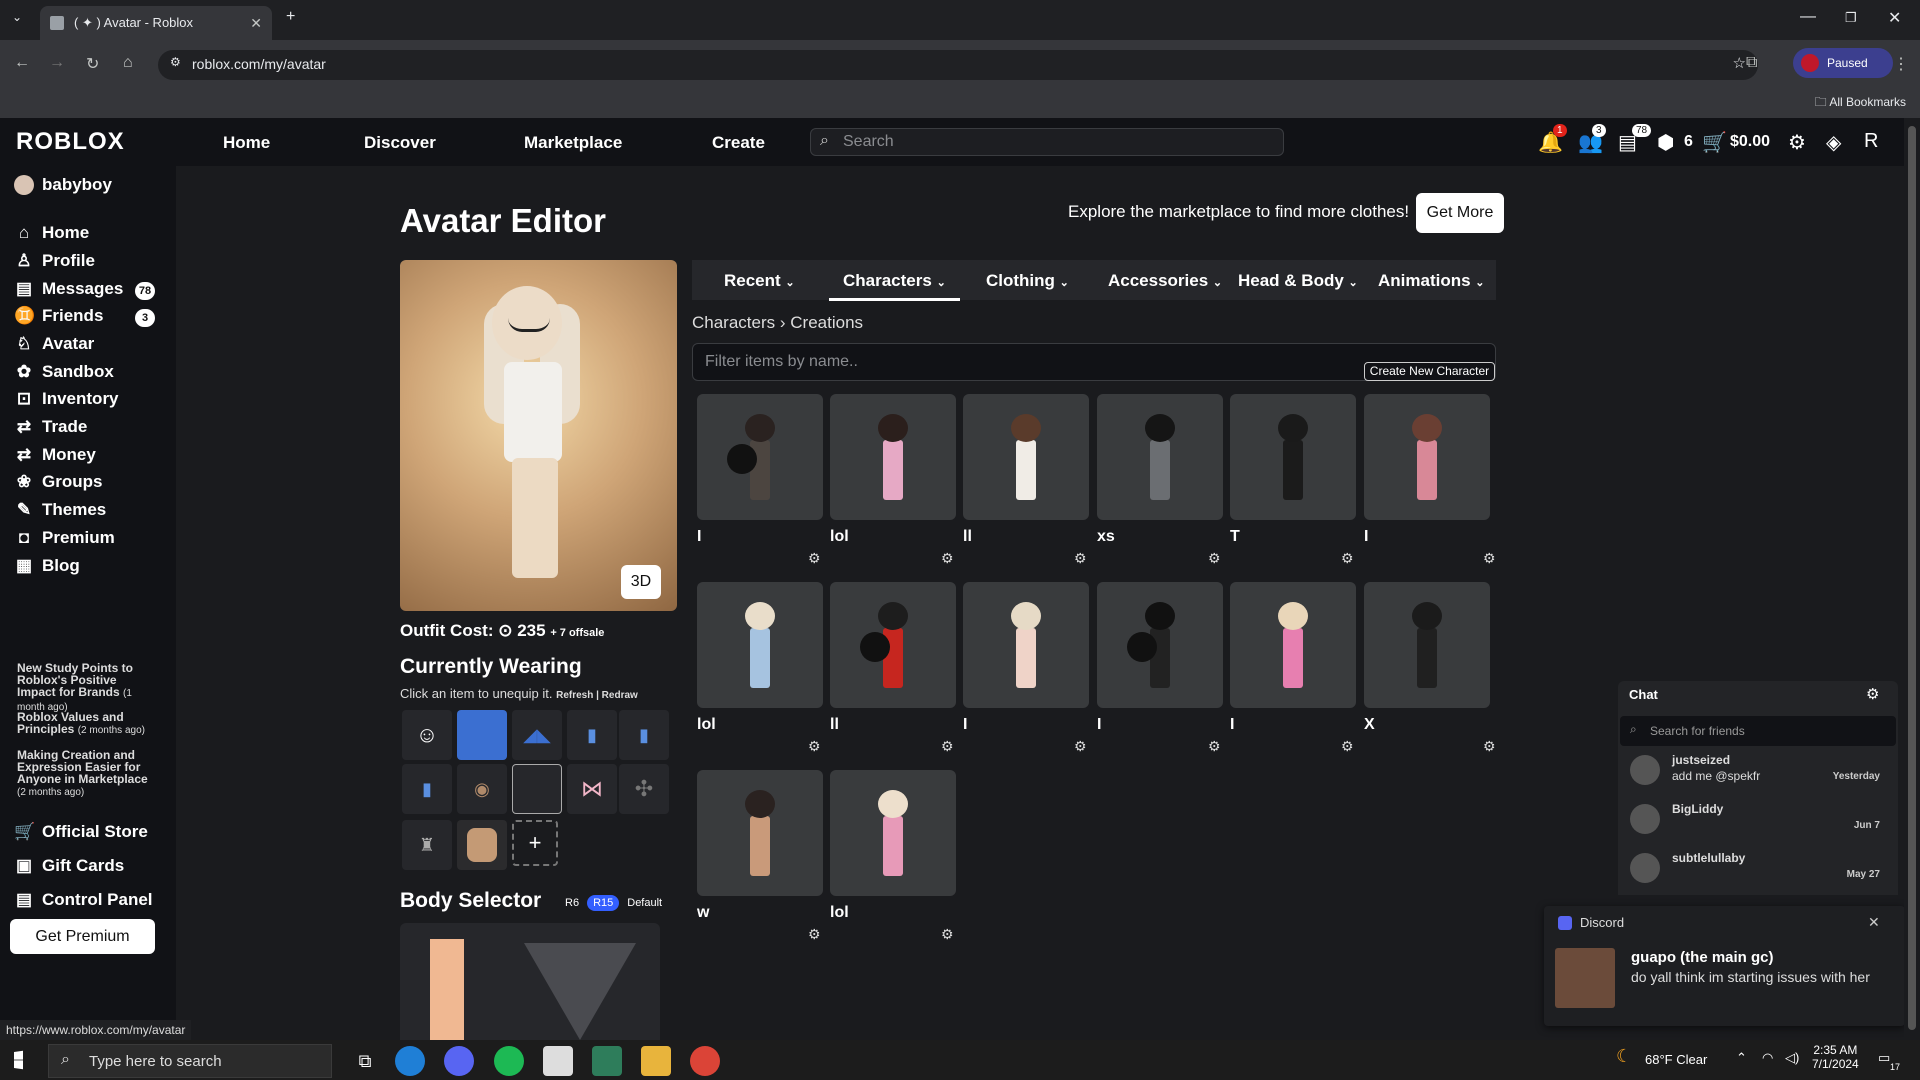  I want to click on sidebar-item-gift-cards: ▣ Gift Cards, so click(69, 866).